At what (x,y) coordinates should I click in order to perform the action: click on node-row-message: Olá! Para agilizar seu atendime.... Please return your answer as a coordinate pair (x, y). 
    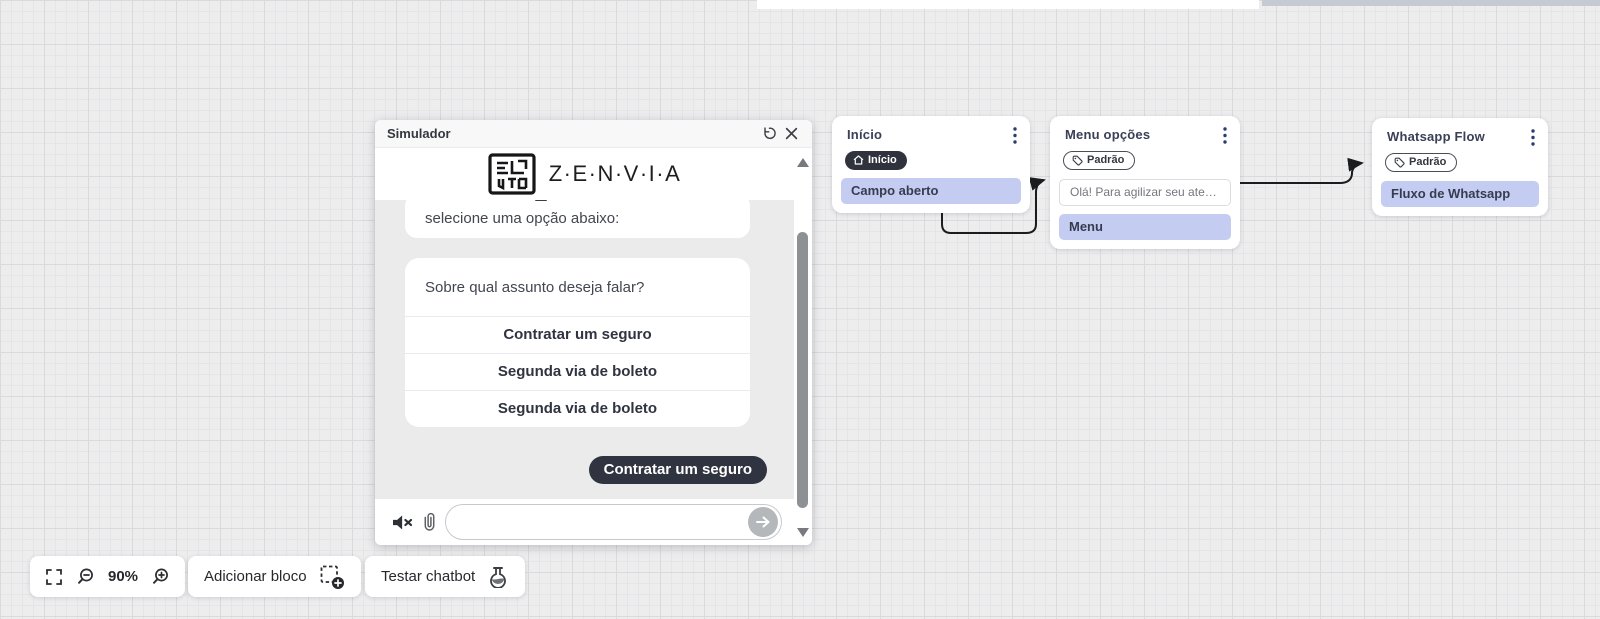
    Looking at the image, I should click on (1145, 192).